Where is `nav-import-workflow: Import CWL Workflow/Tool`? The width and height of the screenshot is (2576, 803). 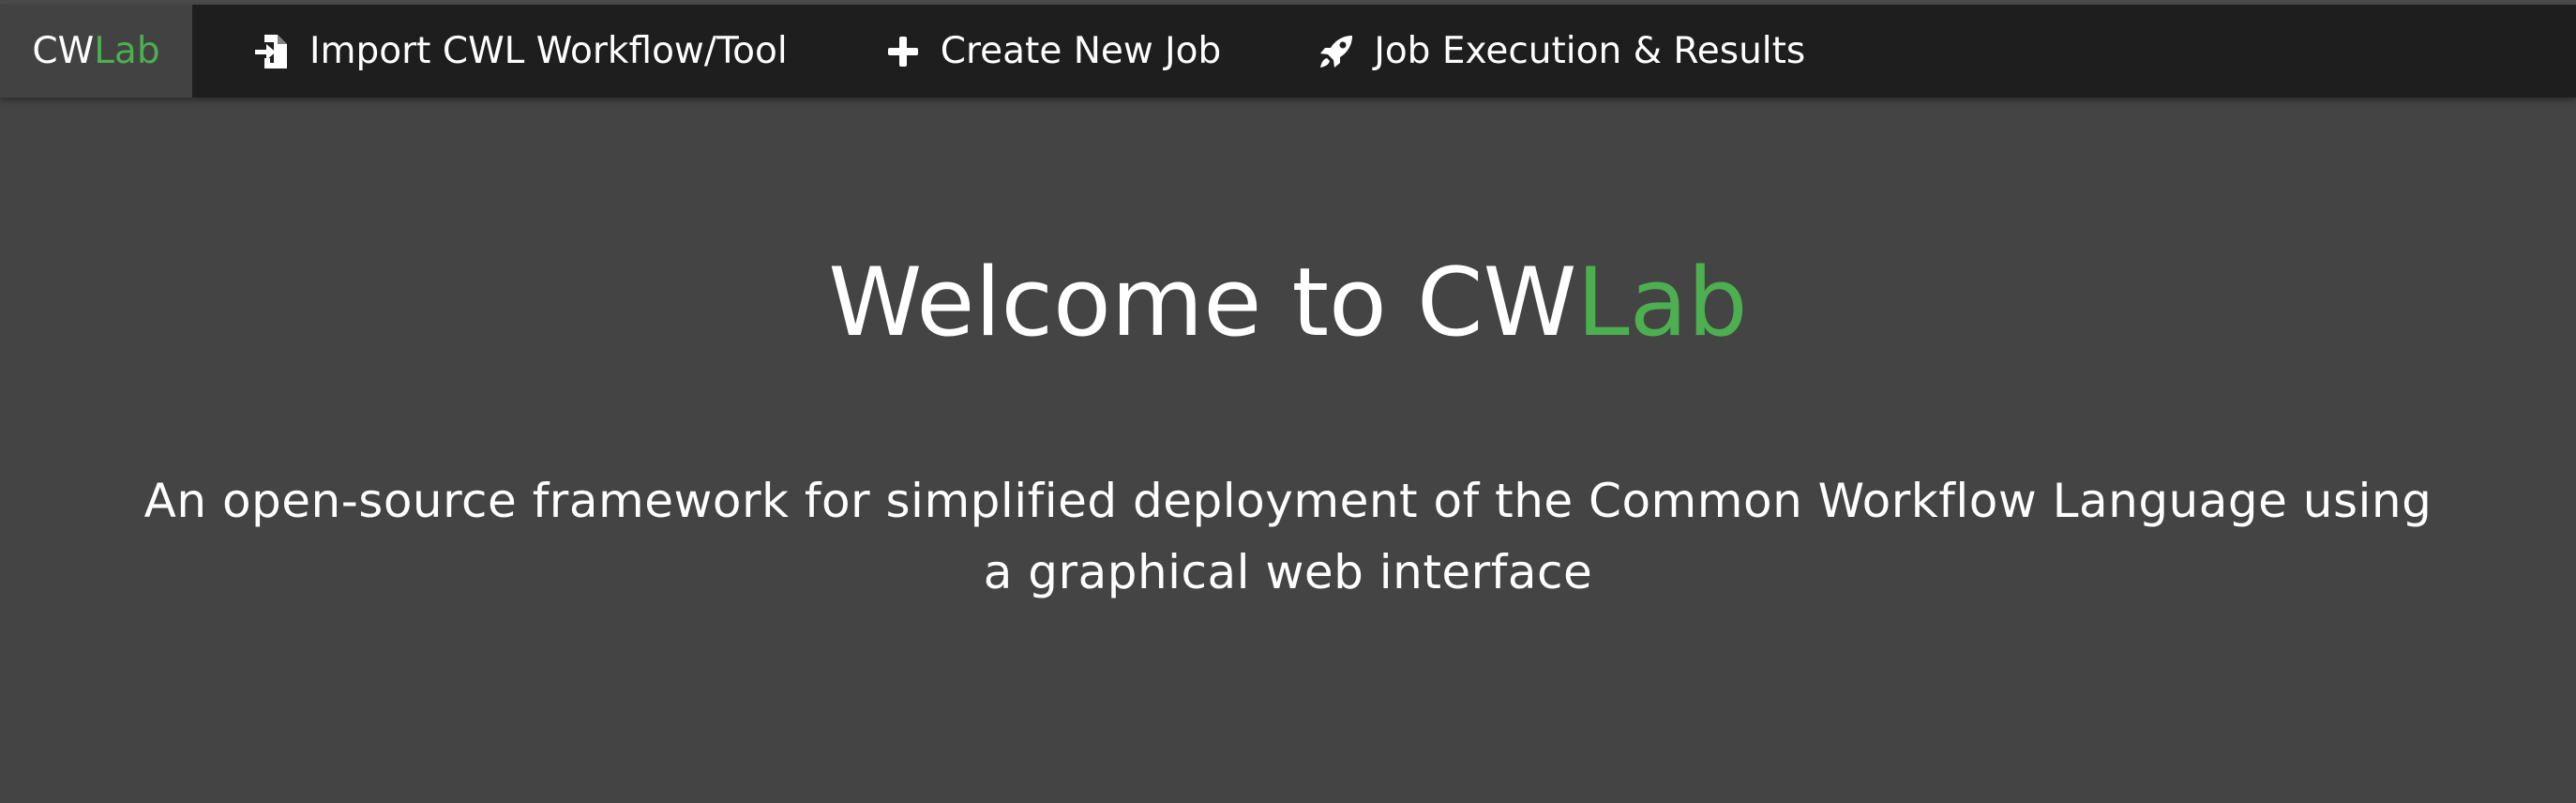 nav-import-workflow: Import CWL Workflow/Tool is located at coordinates (520, 51).